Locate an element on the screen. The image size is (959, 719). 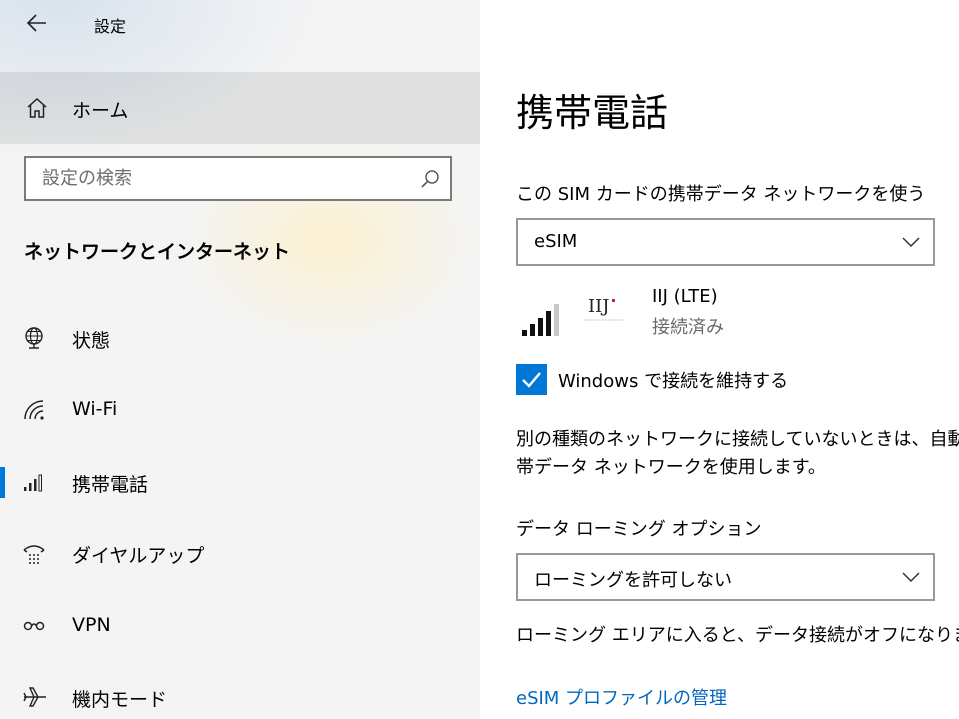
page-title: 携帯電話 is located at coordinates (592, 113).